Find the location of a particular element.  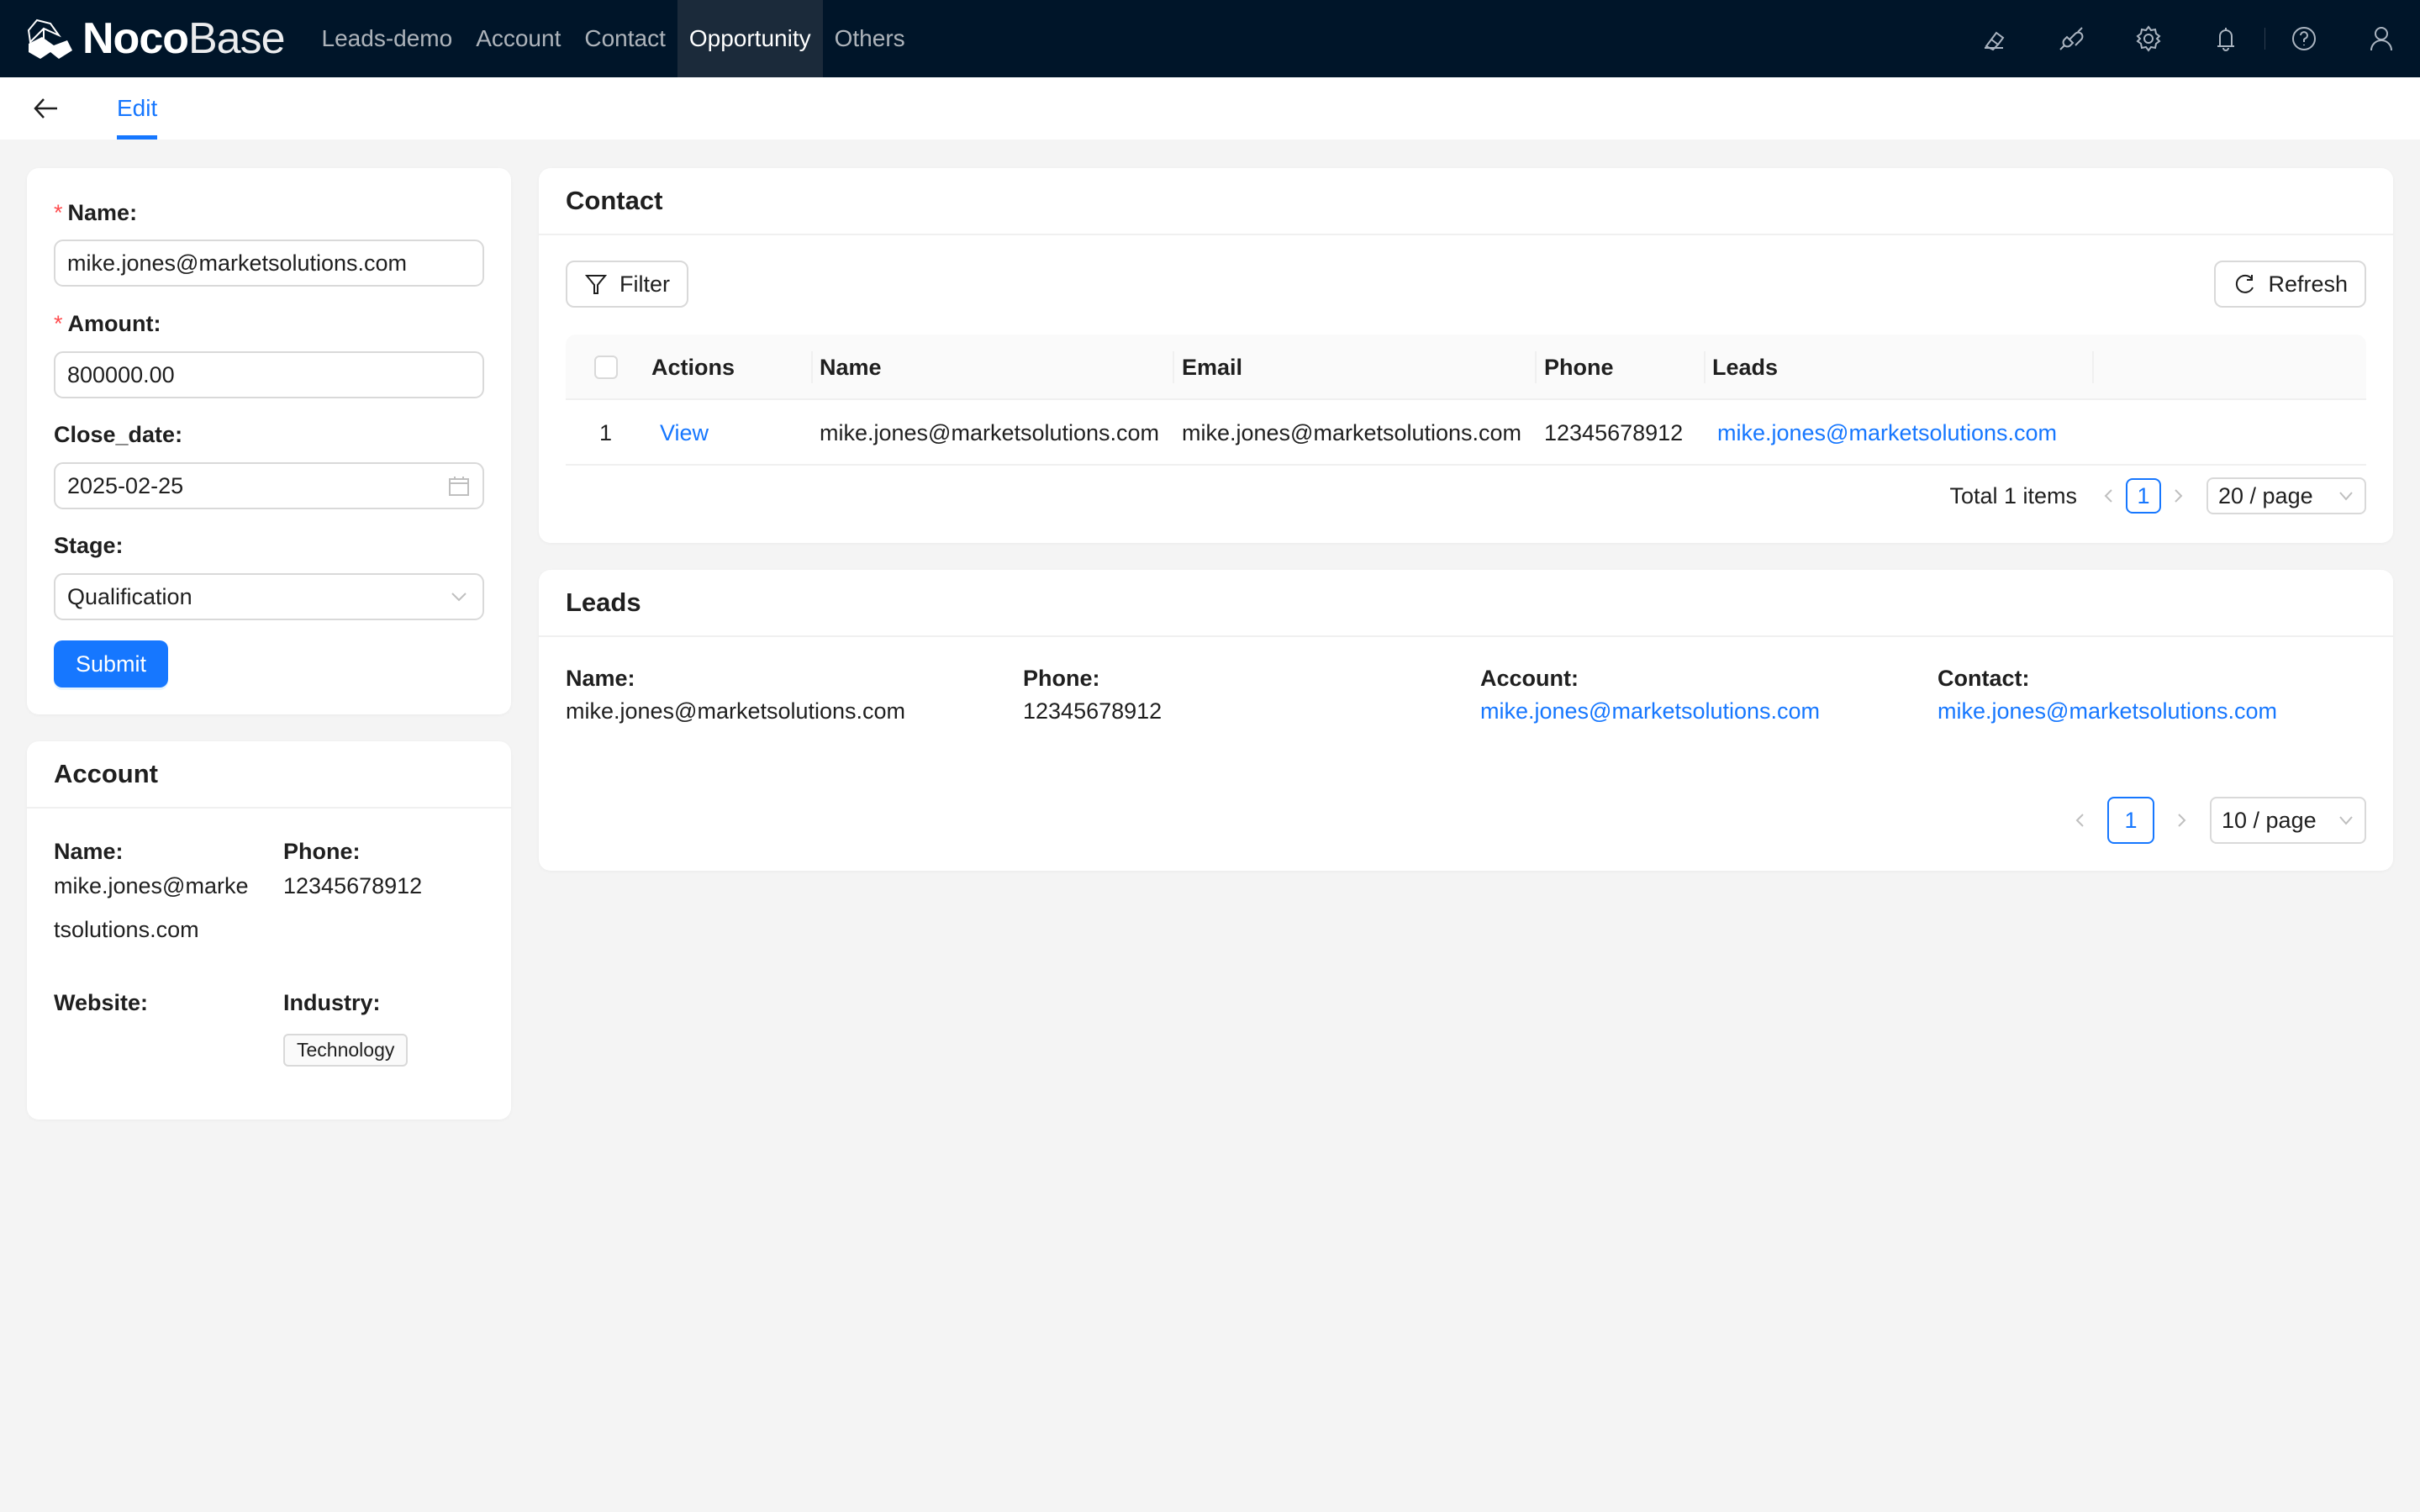

settings-button is located at coordinates (2148, 38).